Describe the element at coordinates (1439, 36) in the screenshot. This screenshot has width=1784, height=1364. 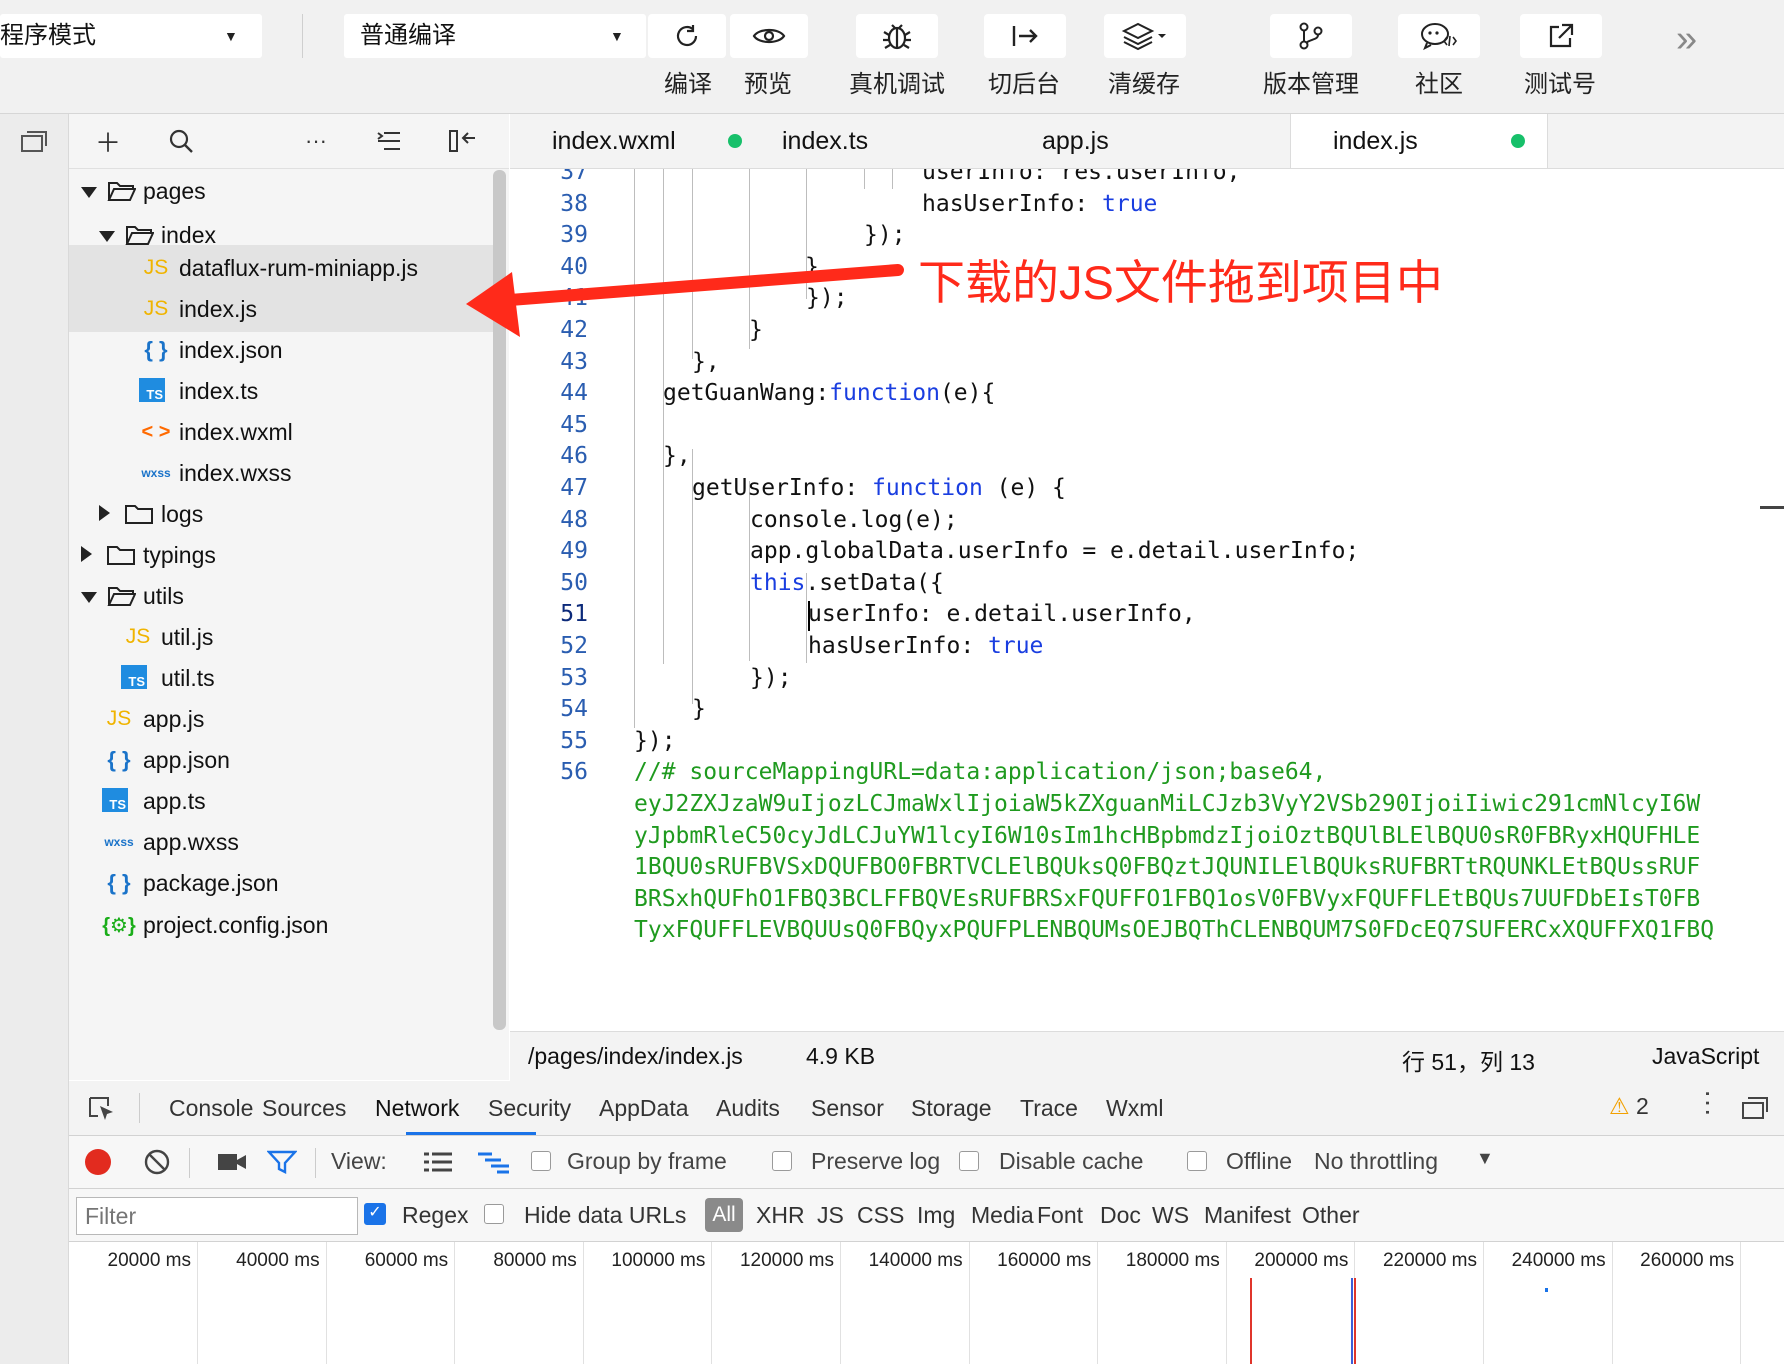
I see `community-button` at that location.